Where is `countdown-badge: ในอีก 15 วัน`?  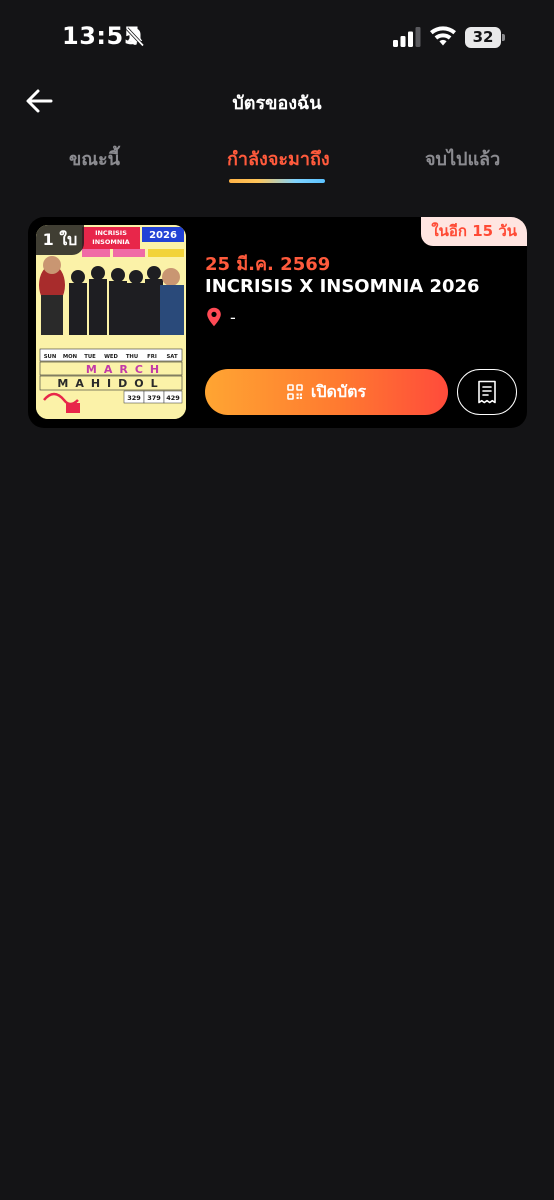 countdown-badge: ในอีก 15 วัน is located at coordinates (474, 231).